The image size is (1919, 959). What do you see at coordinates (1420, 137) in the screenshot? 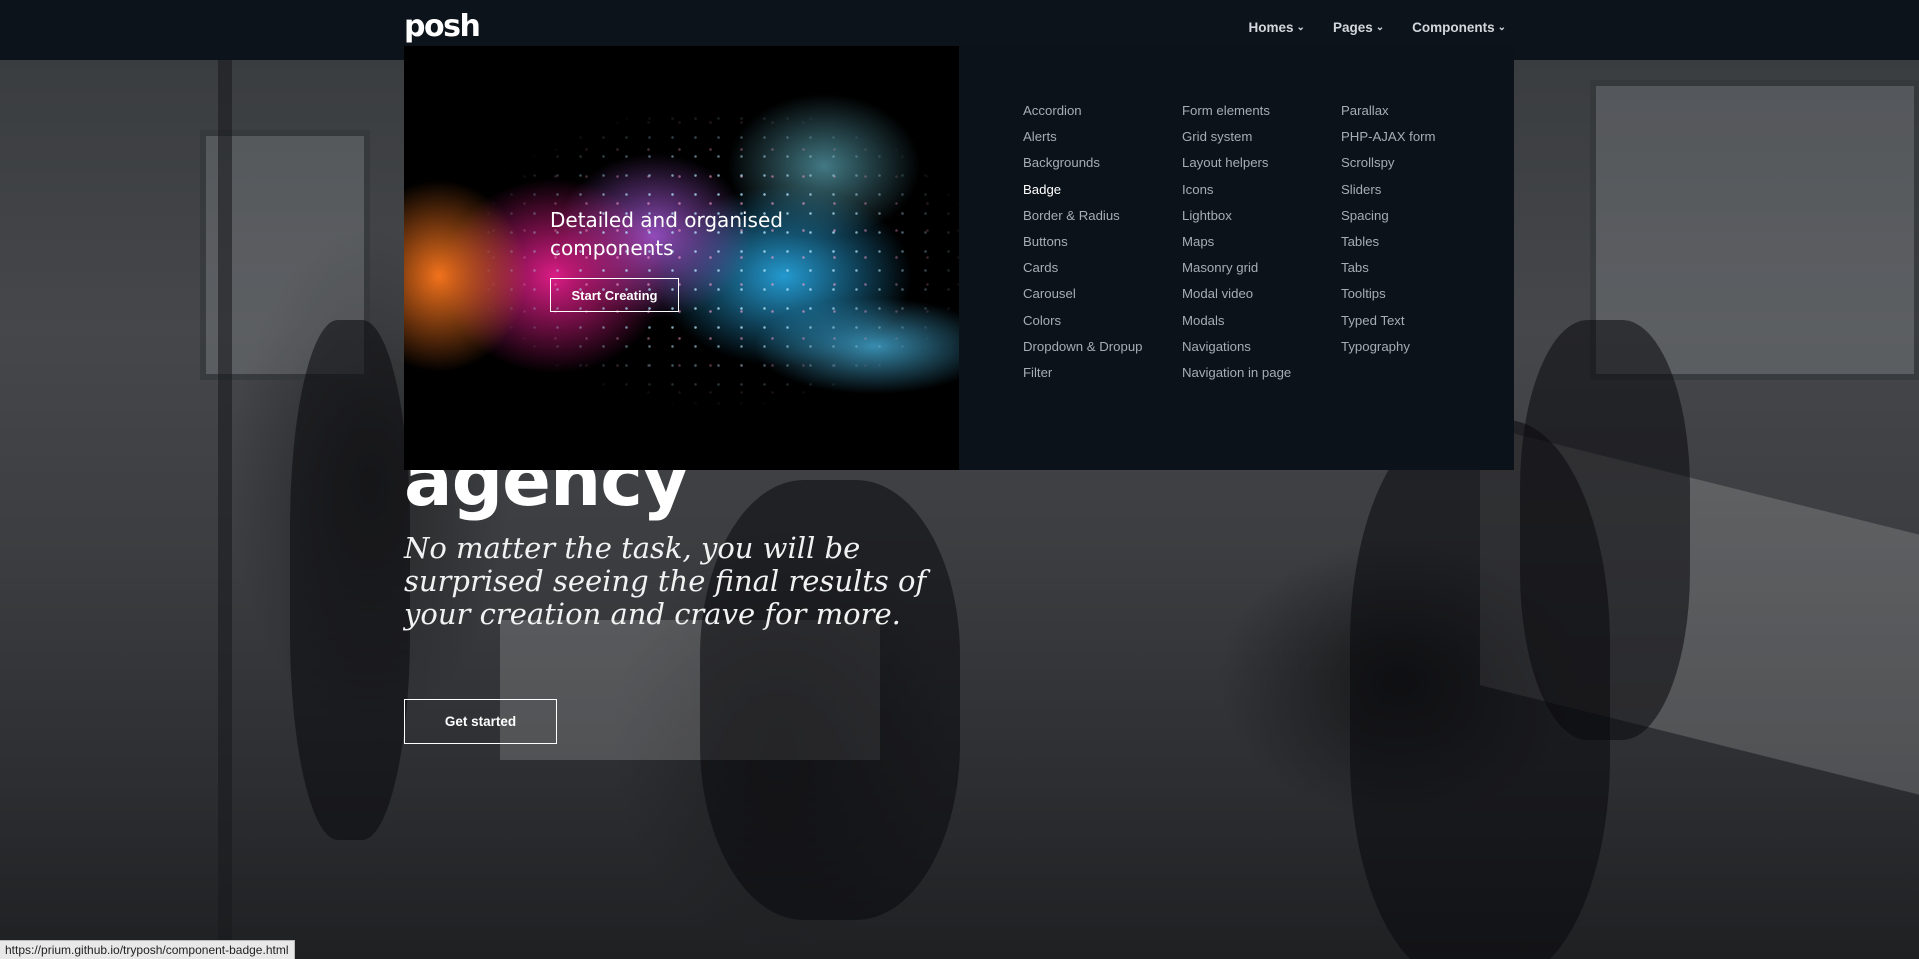
I see `mega-menu-link: PHP-AJAX form` at bounding box center [1420, 137].